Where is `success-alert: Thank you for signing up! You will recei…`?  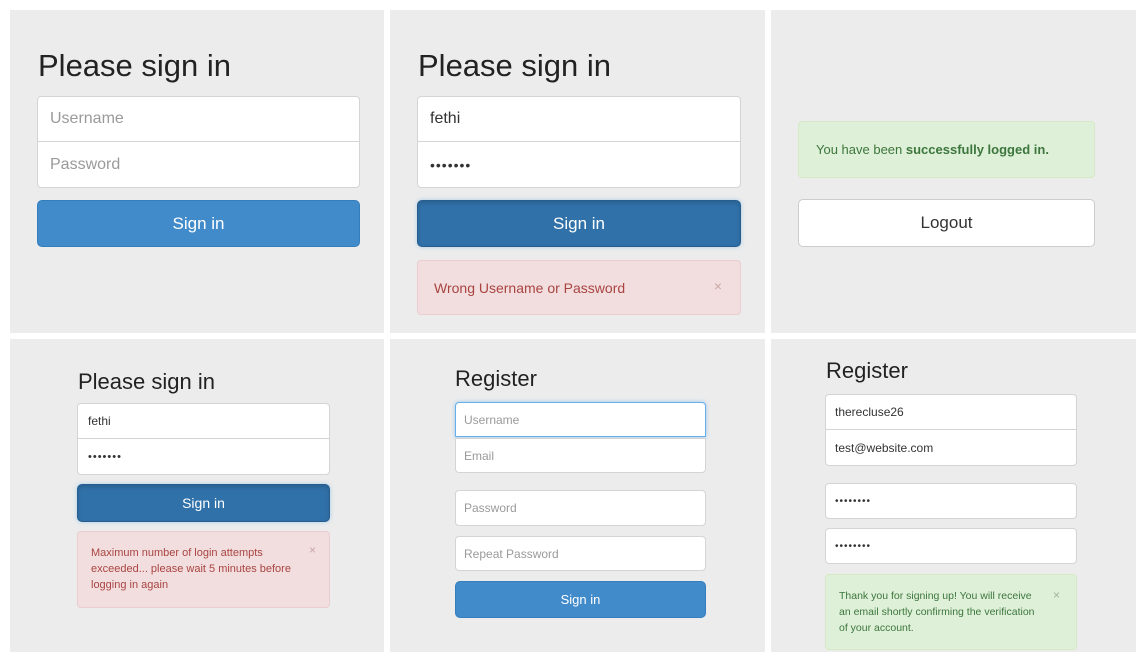 success-alert: Thank you for signing up! You will recei… is located at coordinates (951, 612).